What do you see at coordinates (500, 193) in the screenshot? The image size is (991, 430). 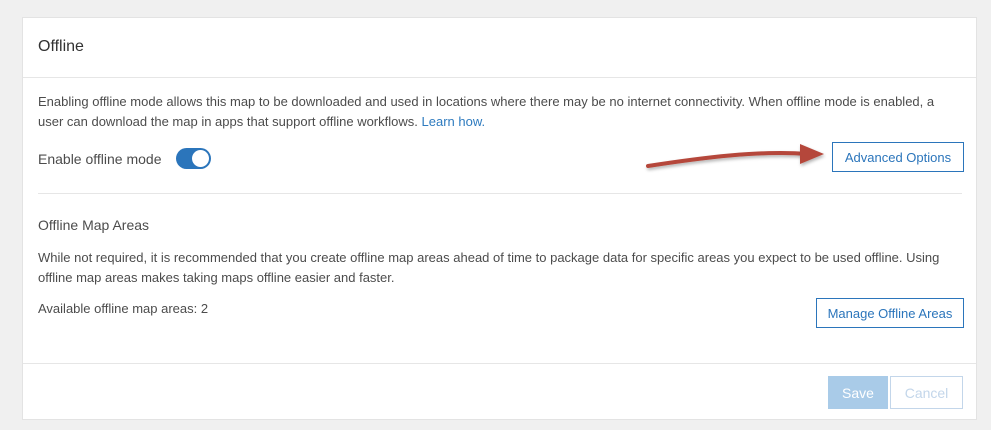 I see `section-divider` at bounding box center [500, 193].